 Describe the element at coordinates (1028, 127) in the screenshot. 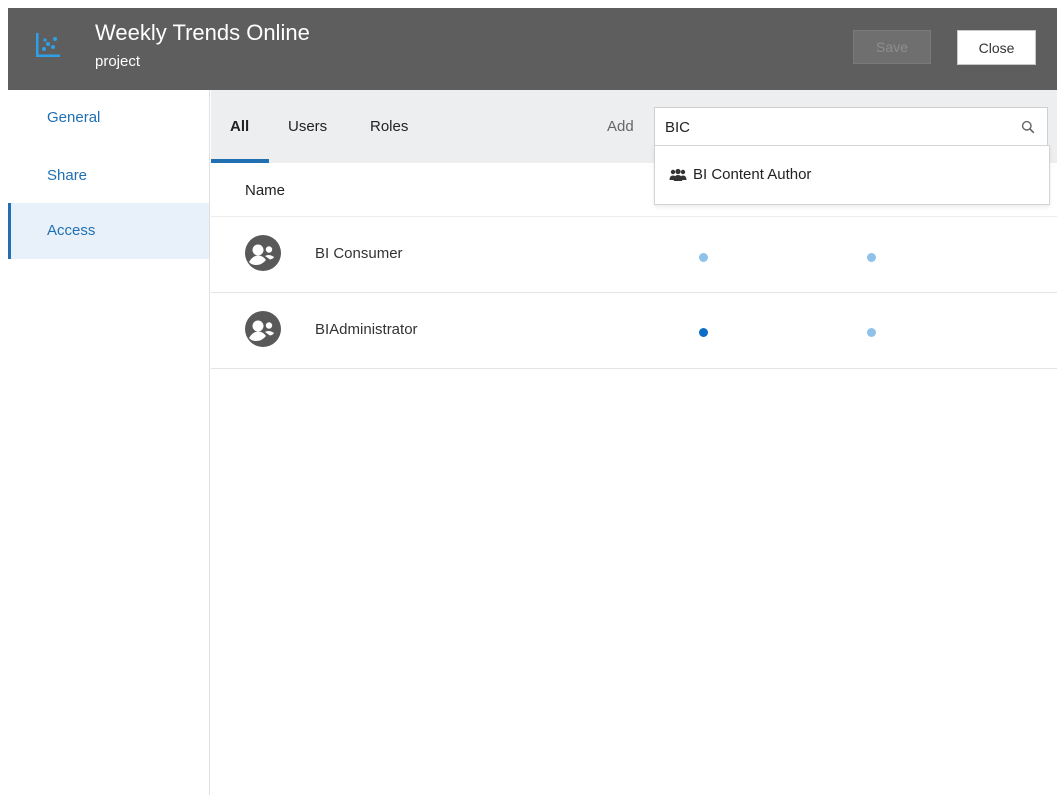

I see `search-icon` at that location.